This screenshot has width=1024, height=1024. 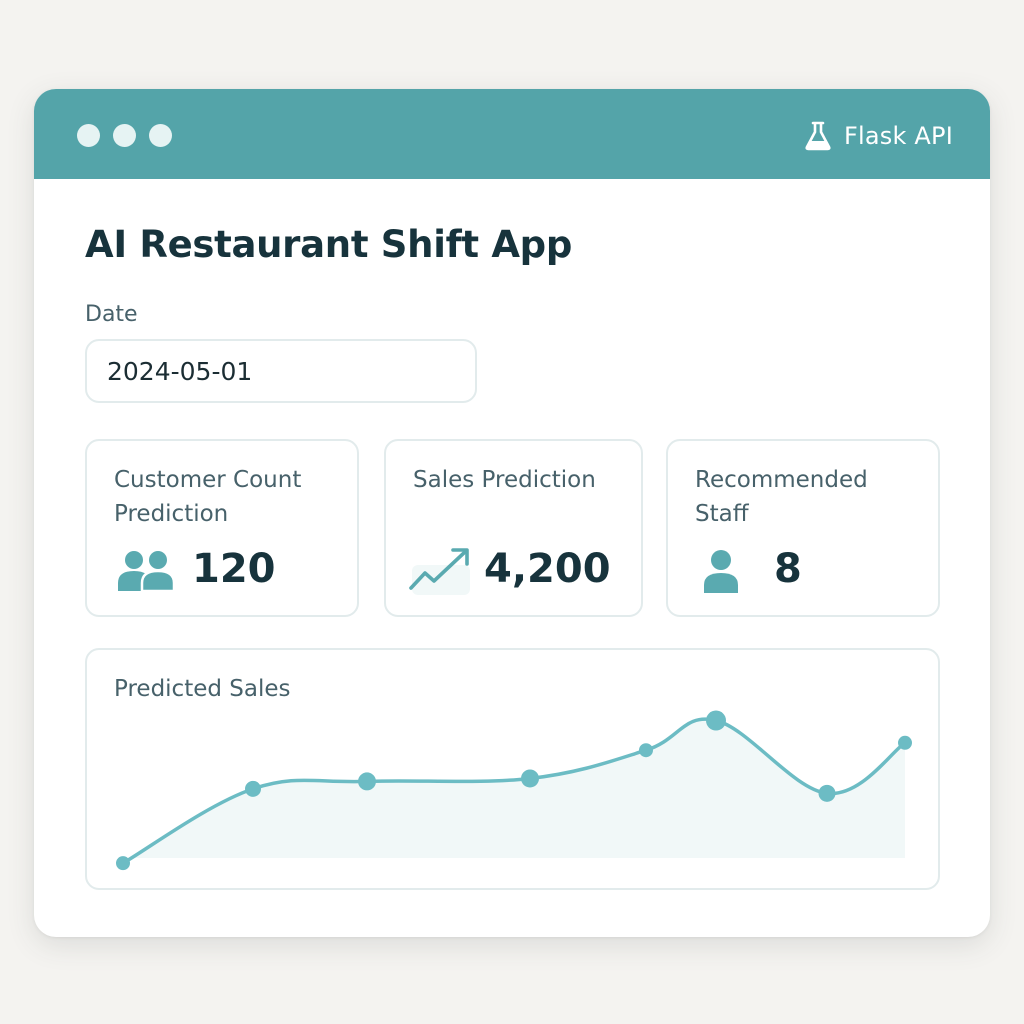 What do you see at coordinates (124, 135) in the screenshot?
I see `window-dot-minimize` at bounding box center [124, 135].